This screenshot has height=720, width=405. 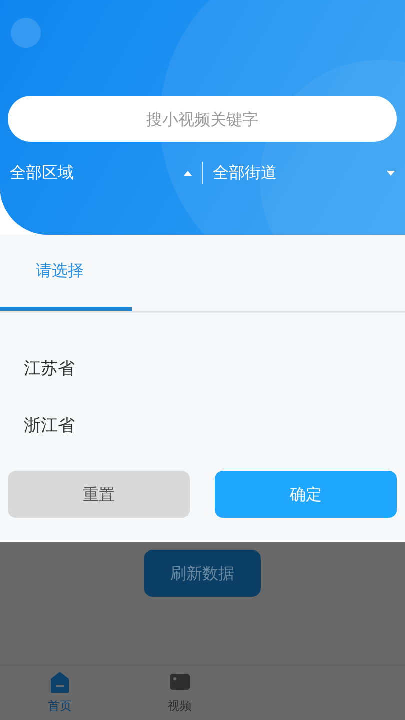 What do you see at coordinates (180, 682) in the screenshot?
I see `video-icon` at bounding box center [180, 682].